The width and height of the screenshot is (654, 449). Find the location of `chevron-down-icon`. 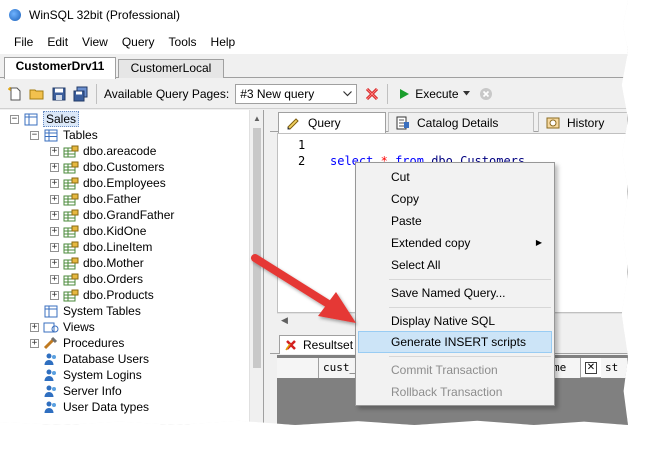

chevron-down-icon is located at coordinates (348, 93).